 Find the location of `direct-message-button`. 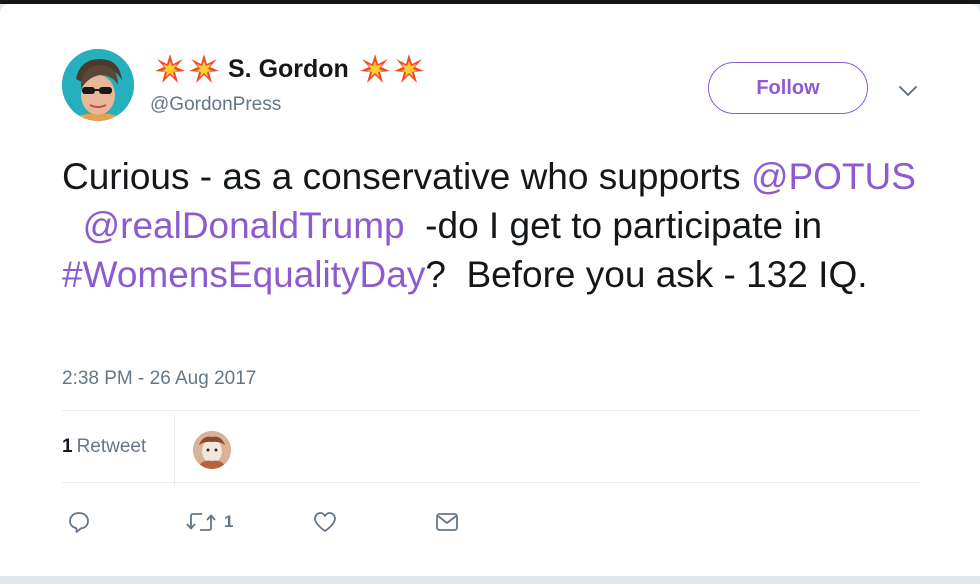

direct-message-button is located at coordinates (447, 522).